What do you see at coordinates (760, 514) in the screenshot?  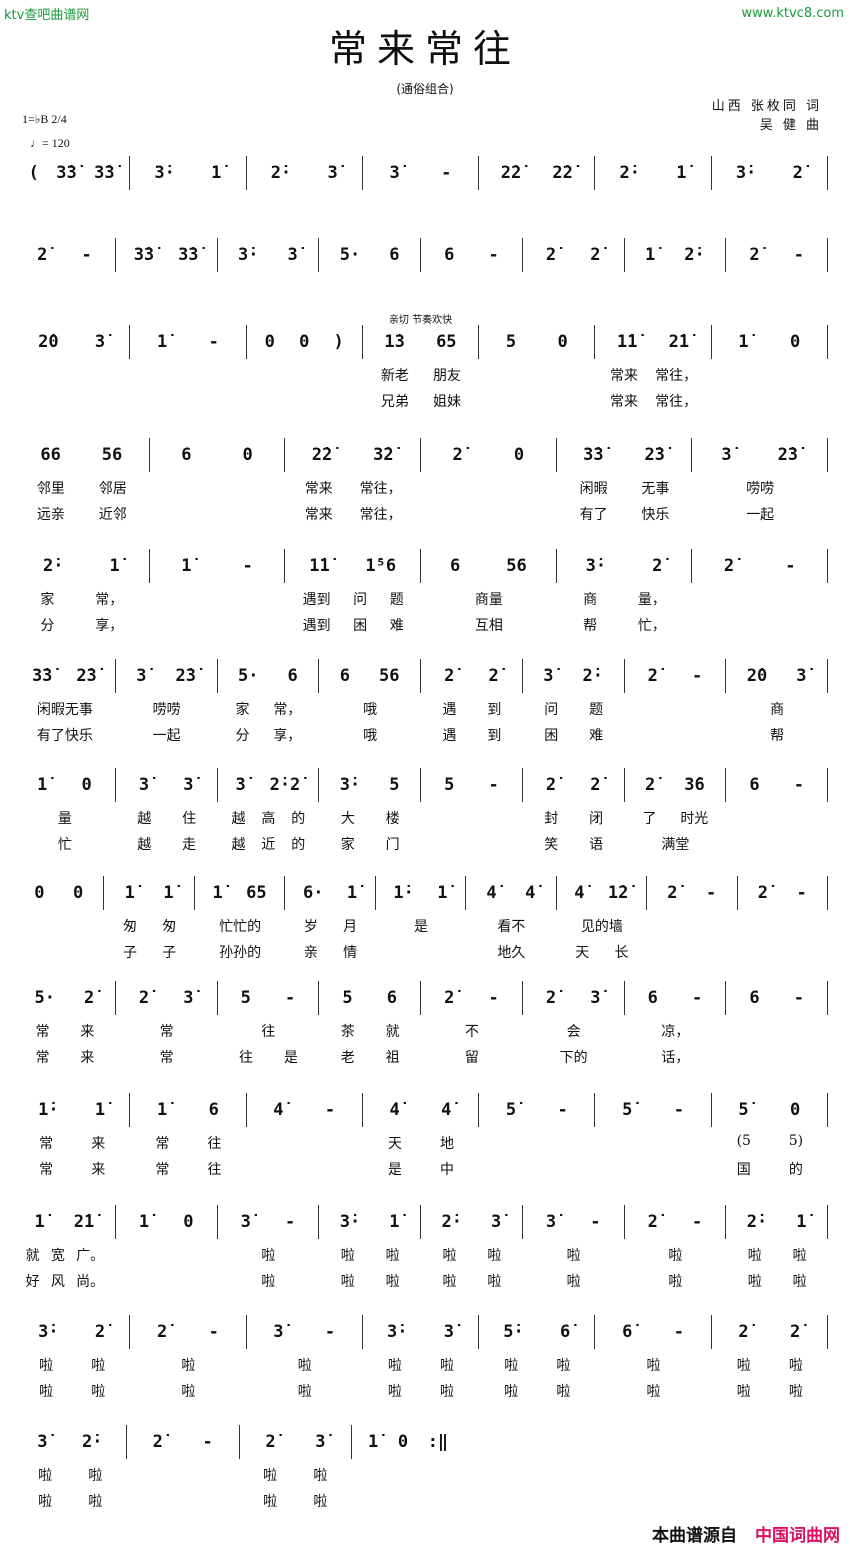 I see `lyric-cell: 一起` at bounding box center [760, 514].